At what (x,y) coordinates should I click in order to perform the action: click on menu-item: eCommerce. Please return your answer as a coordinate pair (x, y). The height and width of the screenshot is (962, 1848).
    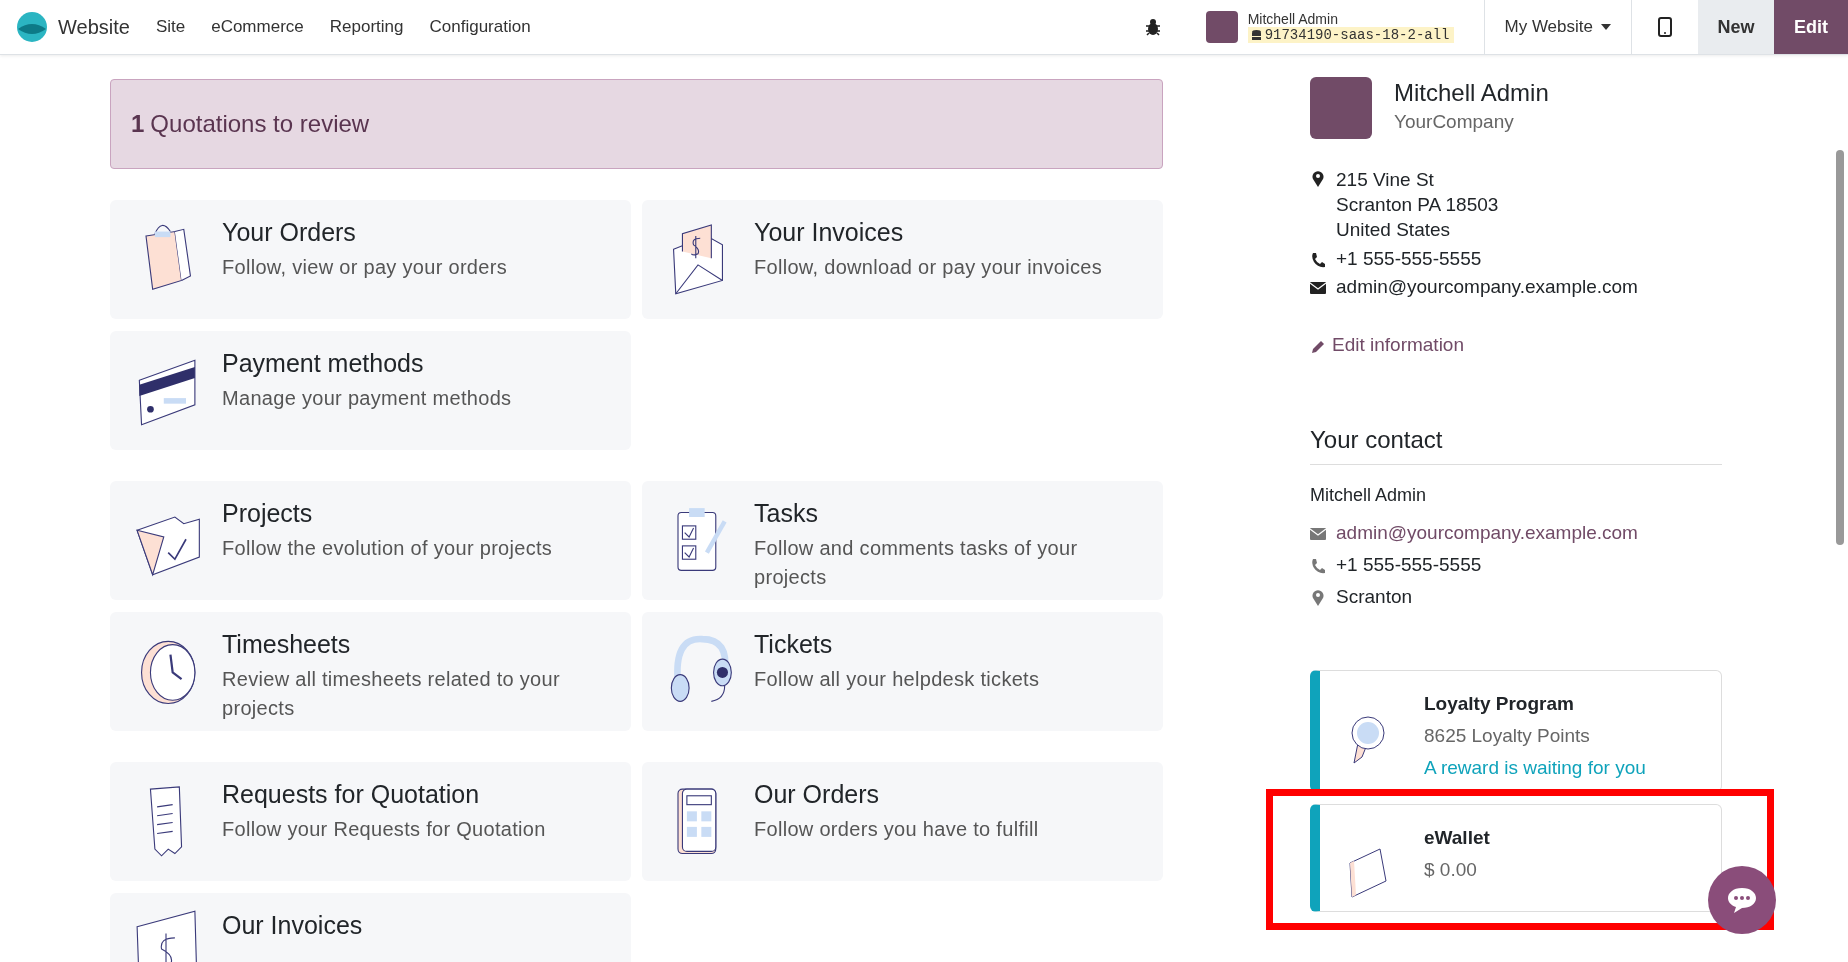
    Looking at the image, I should click on (257, 27).